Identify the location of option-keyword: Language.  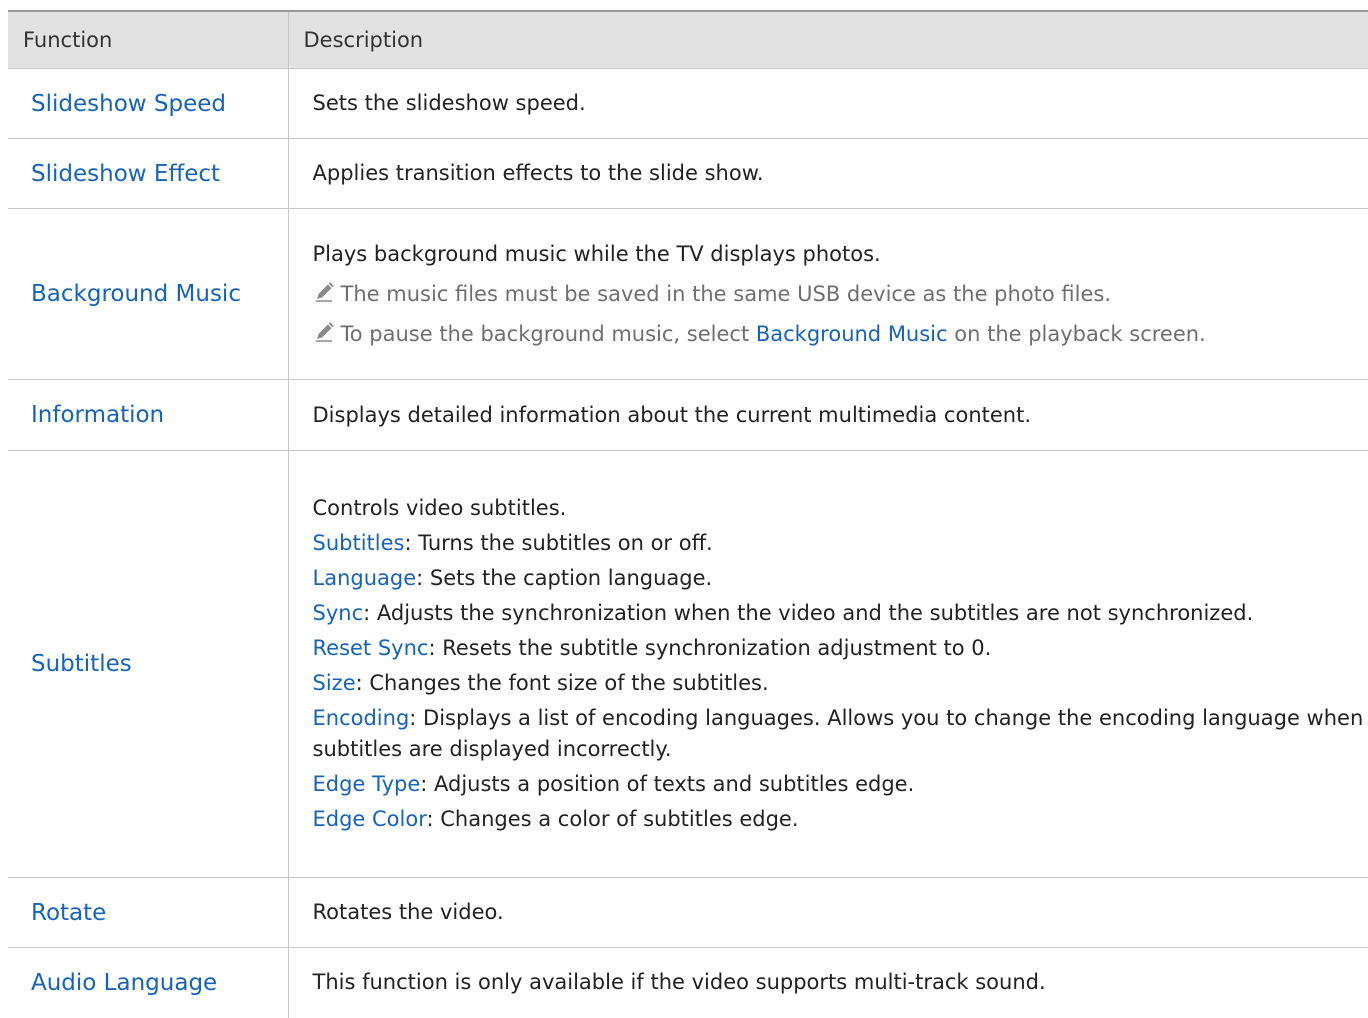
(364, 578).